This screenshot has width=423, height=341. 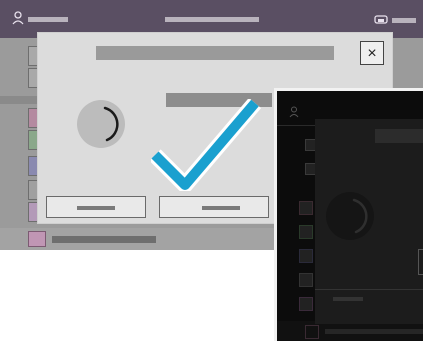 I want to click on user-label-placeholder, so click(x=48, y=19).